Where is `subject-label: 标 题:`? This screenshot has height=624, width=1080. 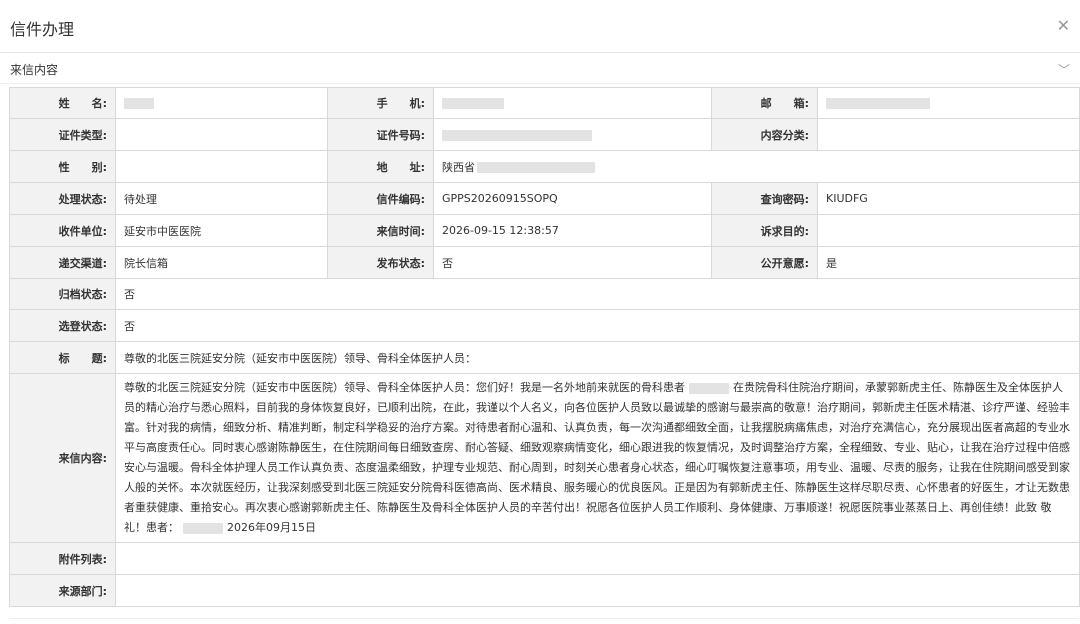 subject-label: 标 题: is located at coordinates (62, 357).